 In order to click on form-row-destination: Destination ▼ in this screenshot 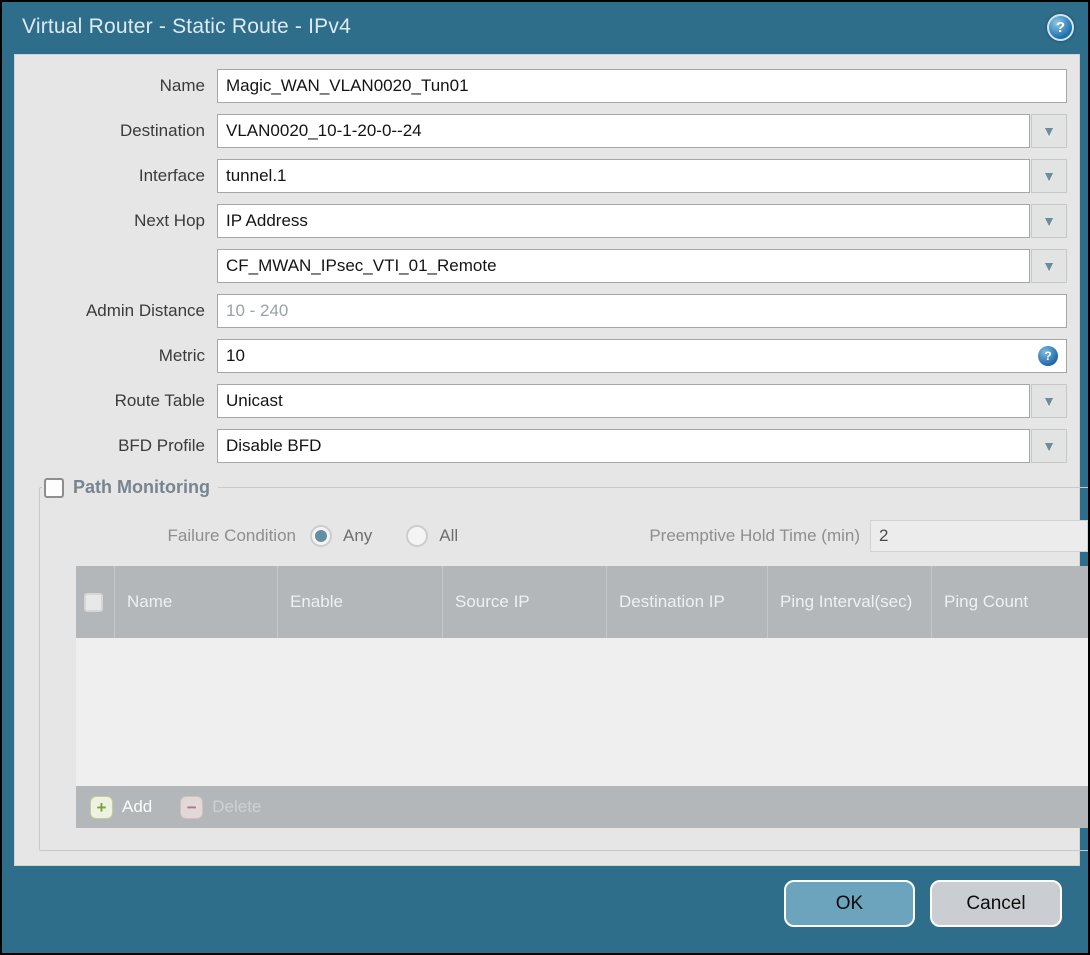, I will do `click(547, 131)`.